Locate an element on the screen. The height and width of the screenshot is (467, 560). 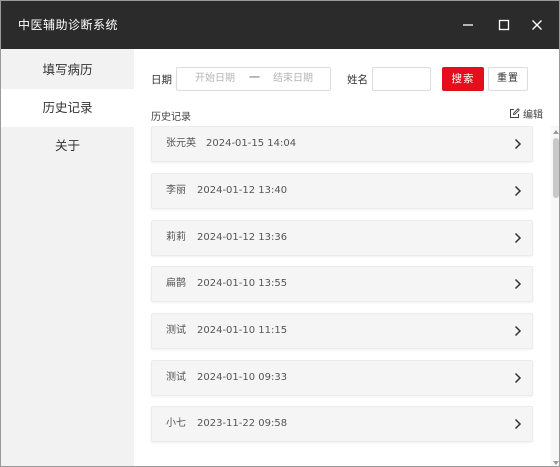
close-button is located at coordinates (537, 25).